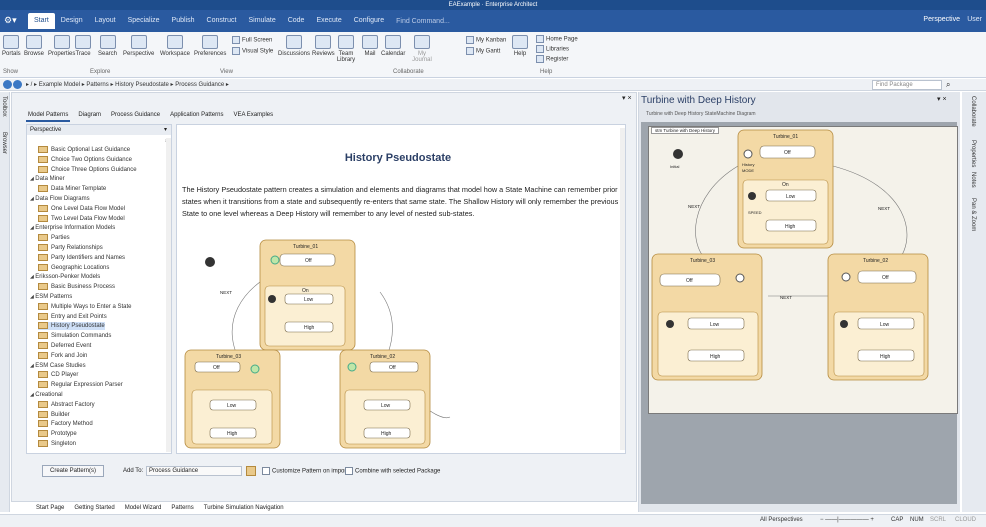 The height and width of the screenshot is (527, 986). Describe the element at coordinates (294, 46) in the screenshot. I see `discussions-button: Discussions` at that location.